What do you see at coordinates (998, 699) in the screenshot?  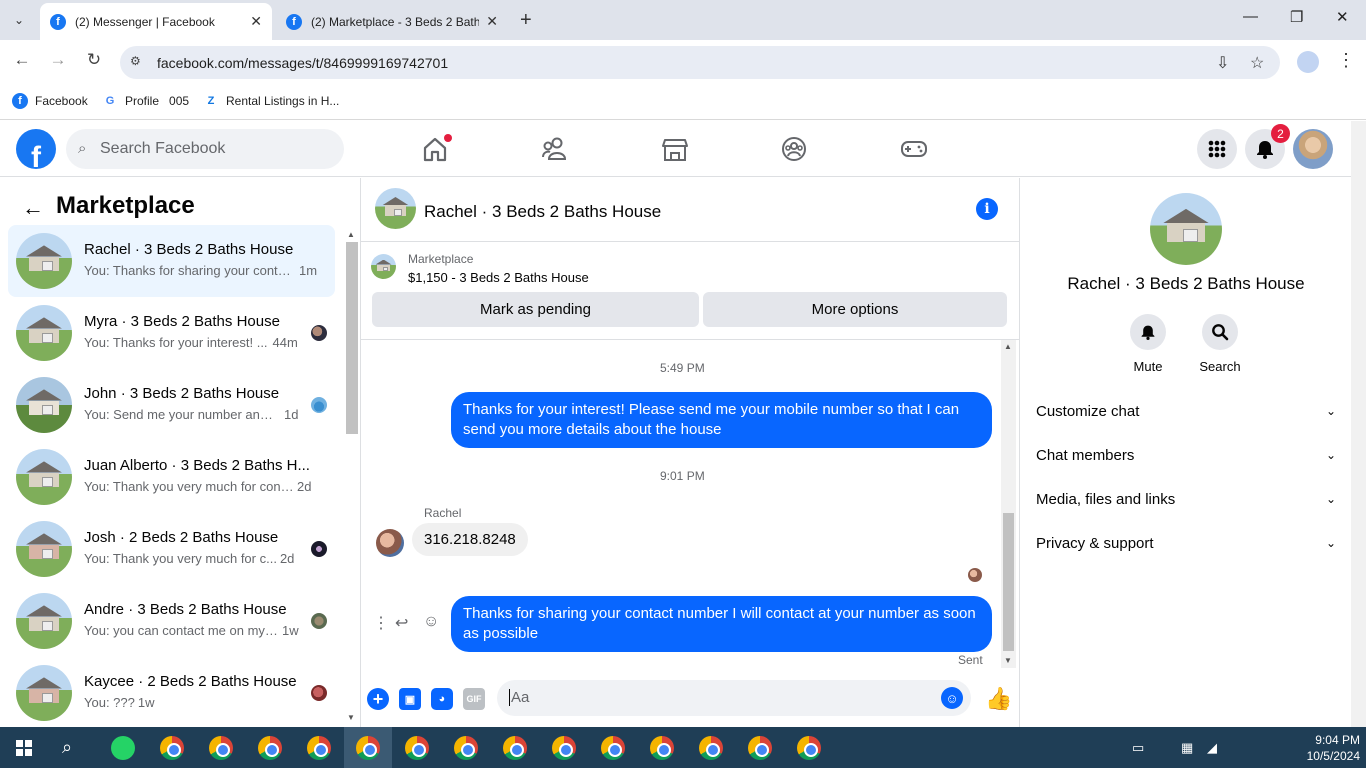 I see `thumbs-up-like-icon: 👍` at bounding box center [998, 699].